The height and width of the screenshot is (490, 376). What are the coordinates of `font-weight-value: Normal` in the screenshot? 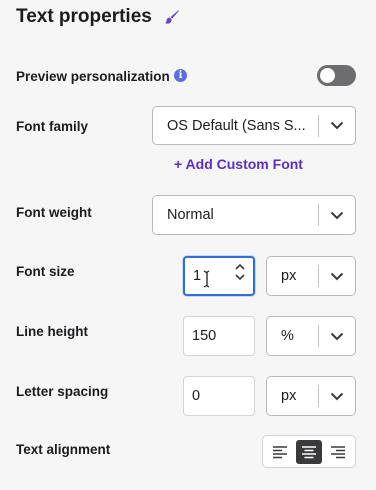 It's located at (190, 215).